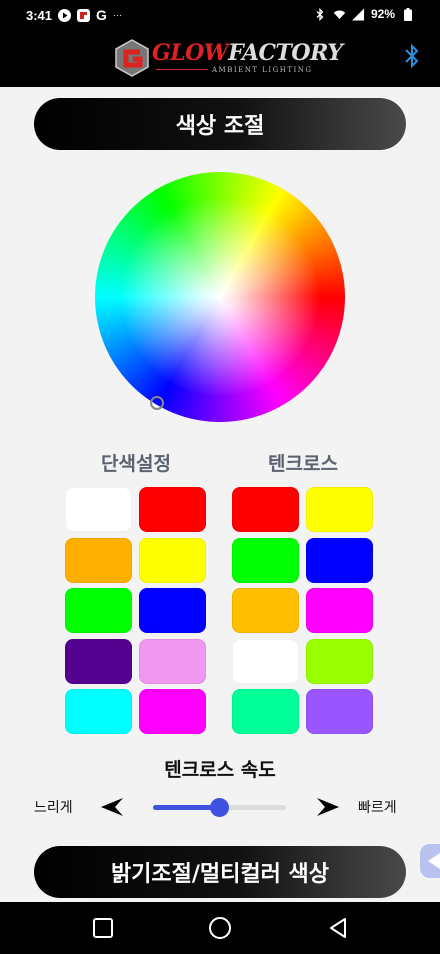 The width and height of the screenshot is (440, 954). I want to click on speed-slider, so click(219, 807).